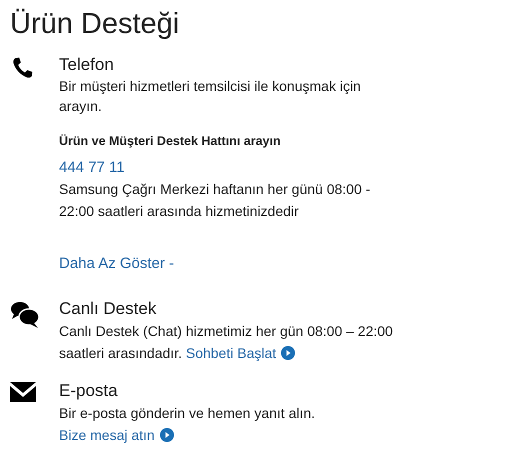 The image size is (515, 462). What do you see at coordinates (95, 24) in the screenshot?
I see `page-title: Ürün Desteği` at bounding box center [95, 24].